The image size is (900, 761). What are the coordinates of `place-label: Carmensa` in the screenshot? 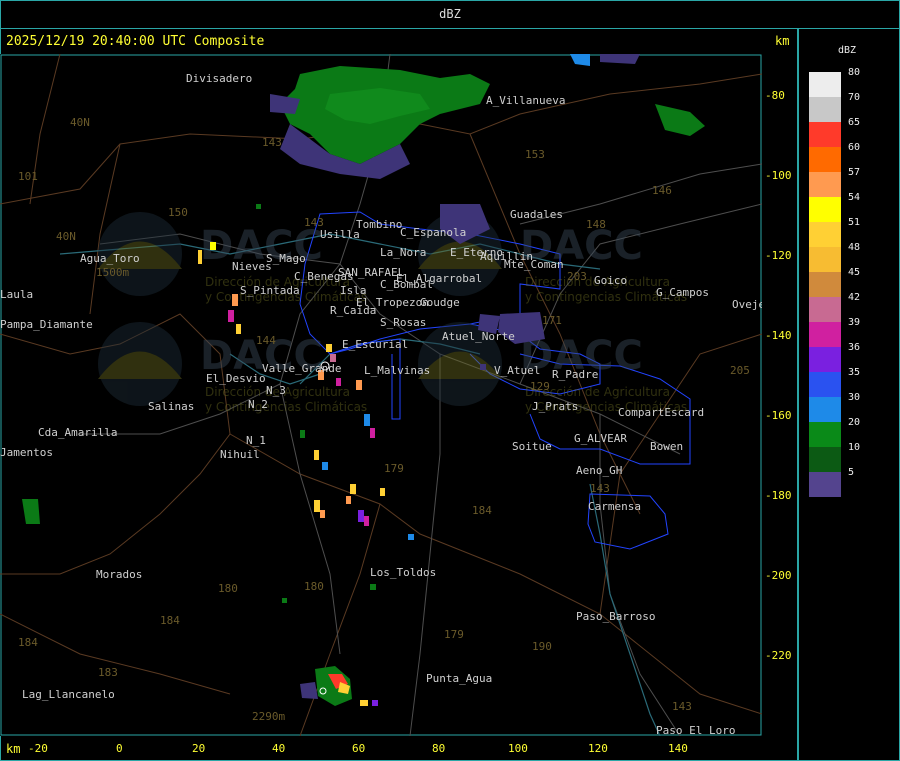 It's located at (614, 506).